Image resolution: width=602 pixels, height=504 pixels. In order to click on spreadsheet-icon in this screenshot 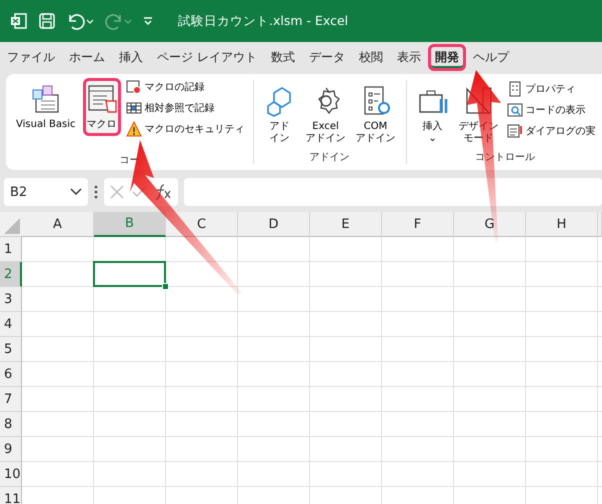, I will do `click(19, 21)`.